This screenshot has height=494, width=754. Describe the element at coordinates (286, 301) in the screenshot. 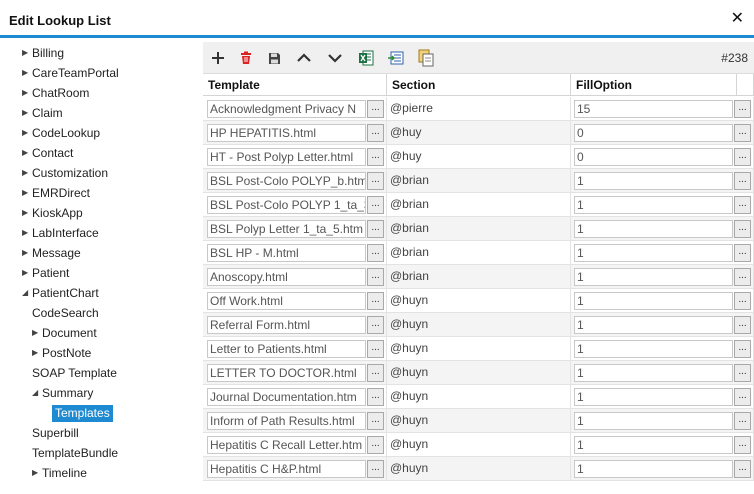

I see `template-field: Off Work.html` at that location.